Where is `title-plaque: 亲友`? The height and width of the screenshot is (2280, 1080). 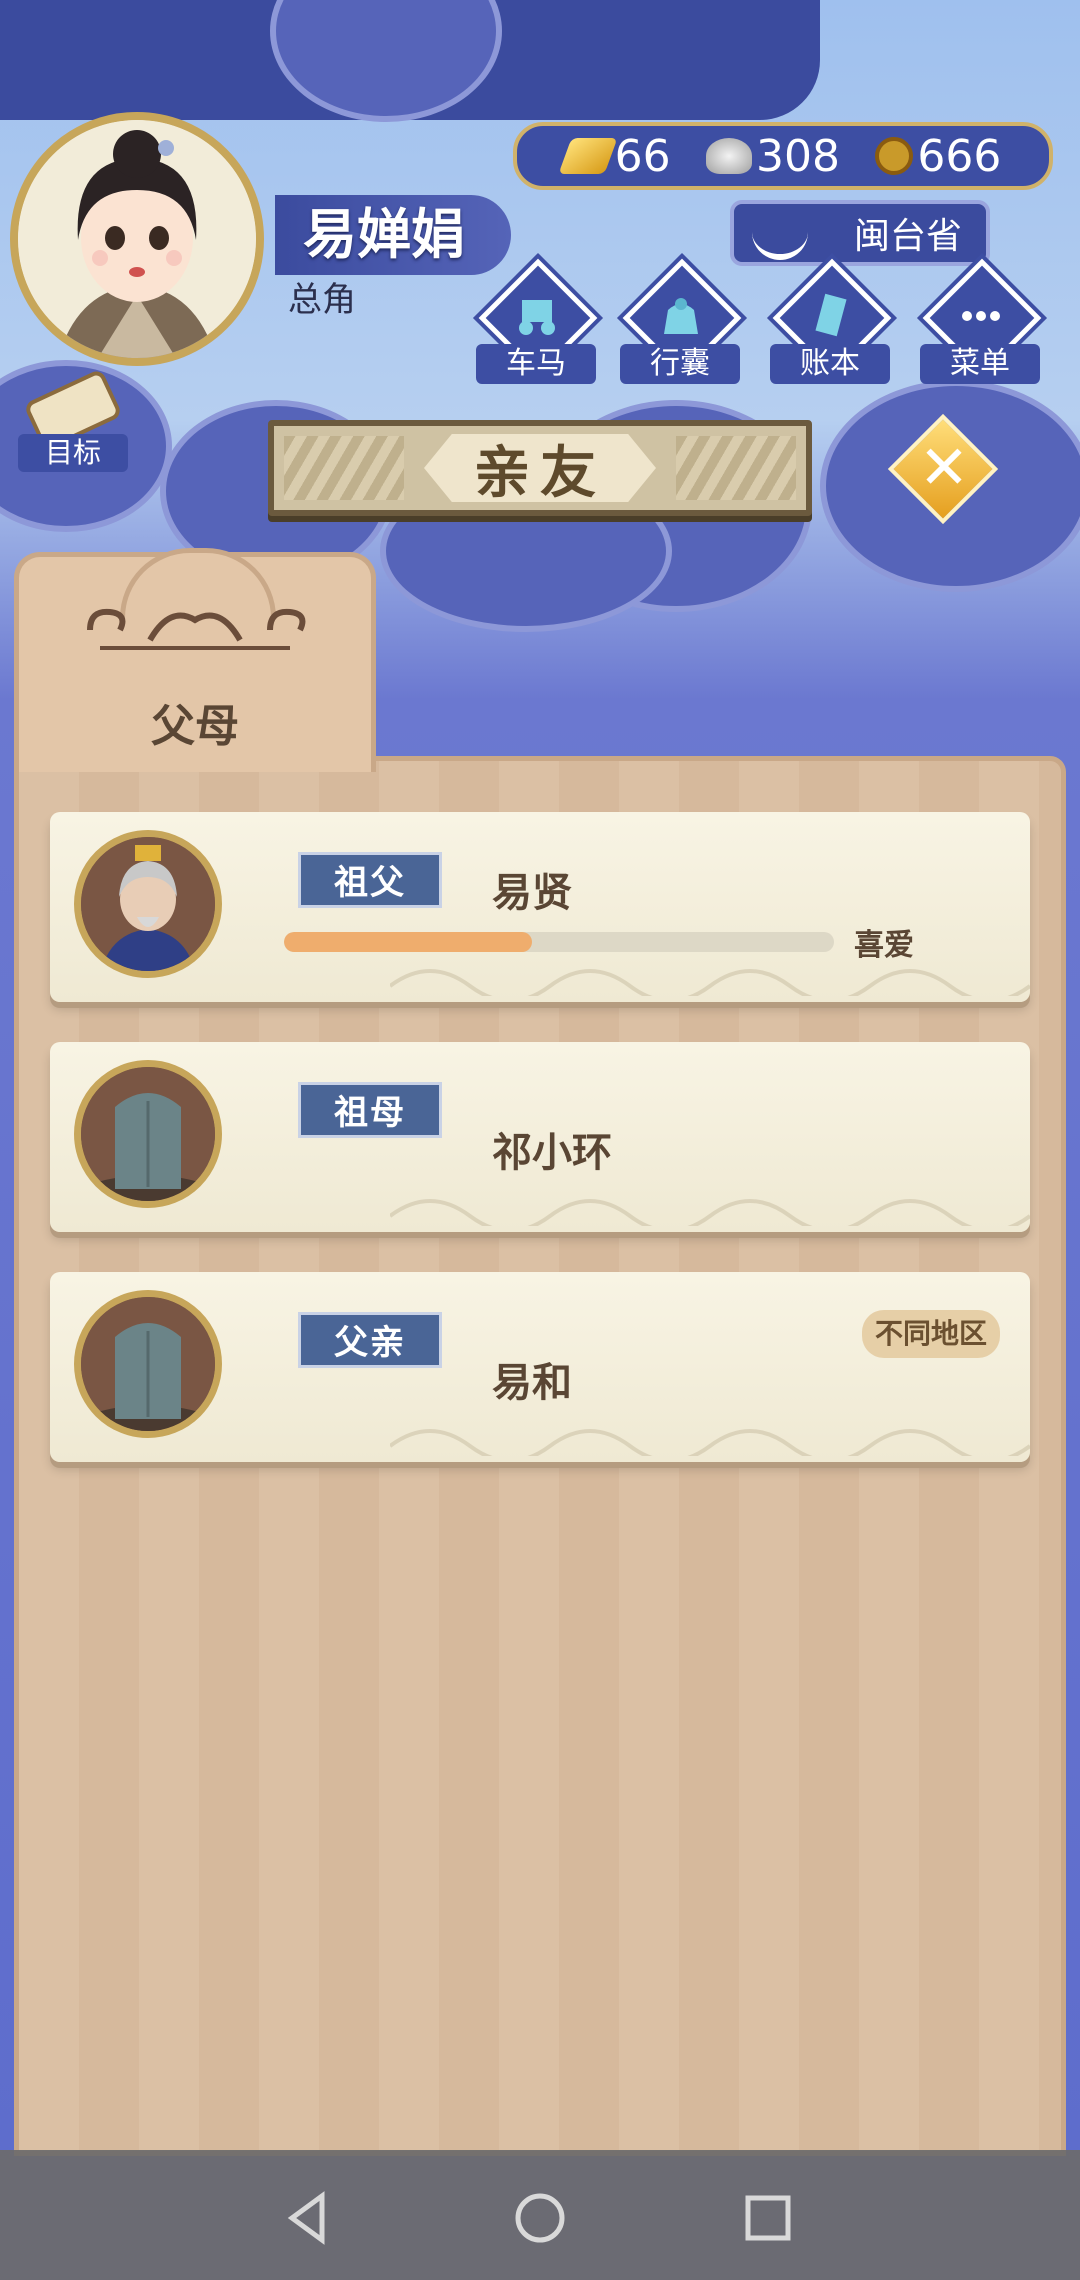
title-plaque: 亲友 is located at coordinates (540, 468).